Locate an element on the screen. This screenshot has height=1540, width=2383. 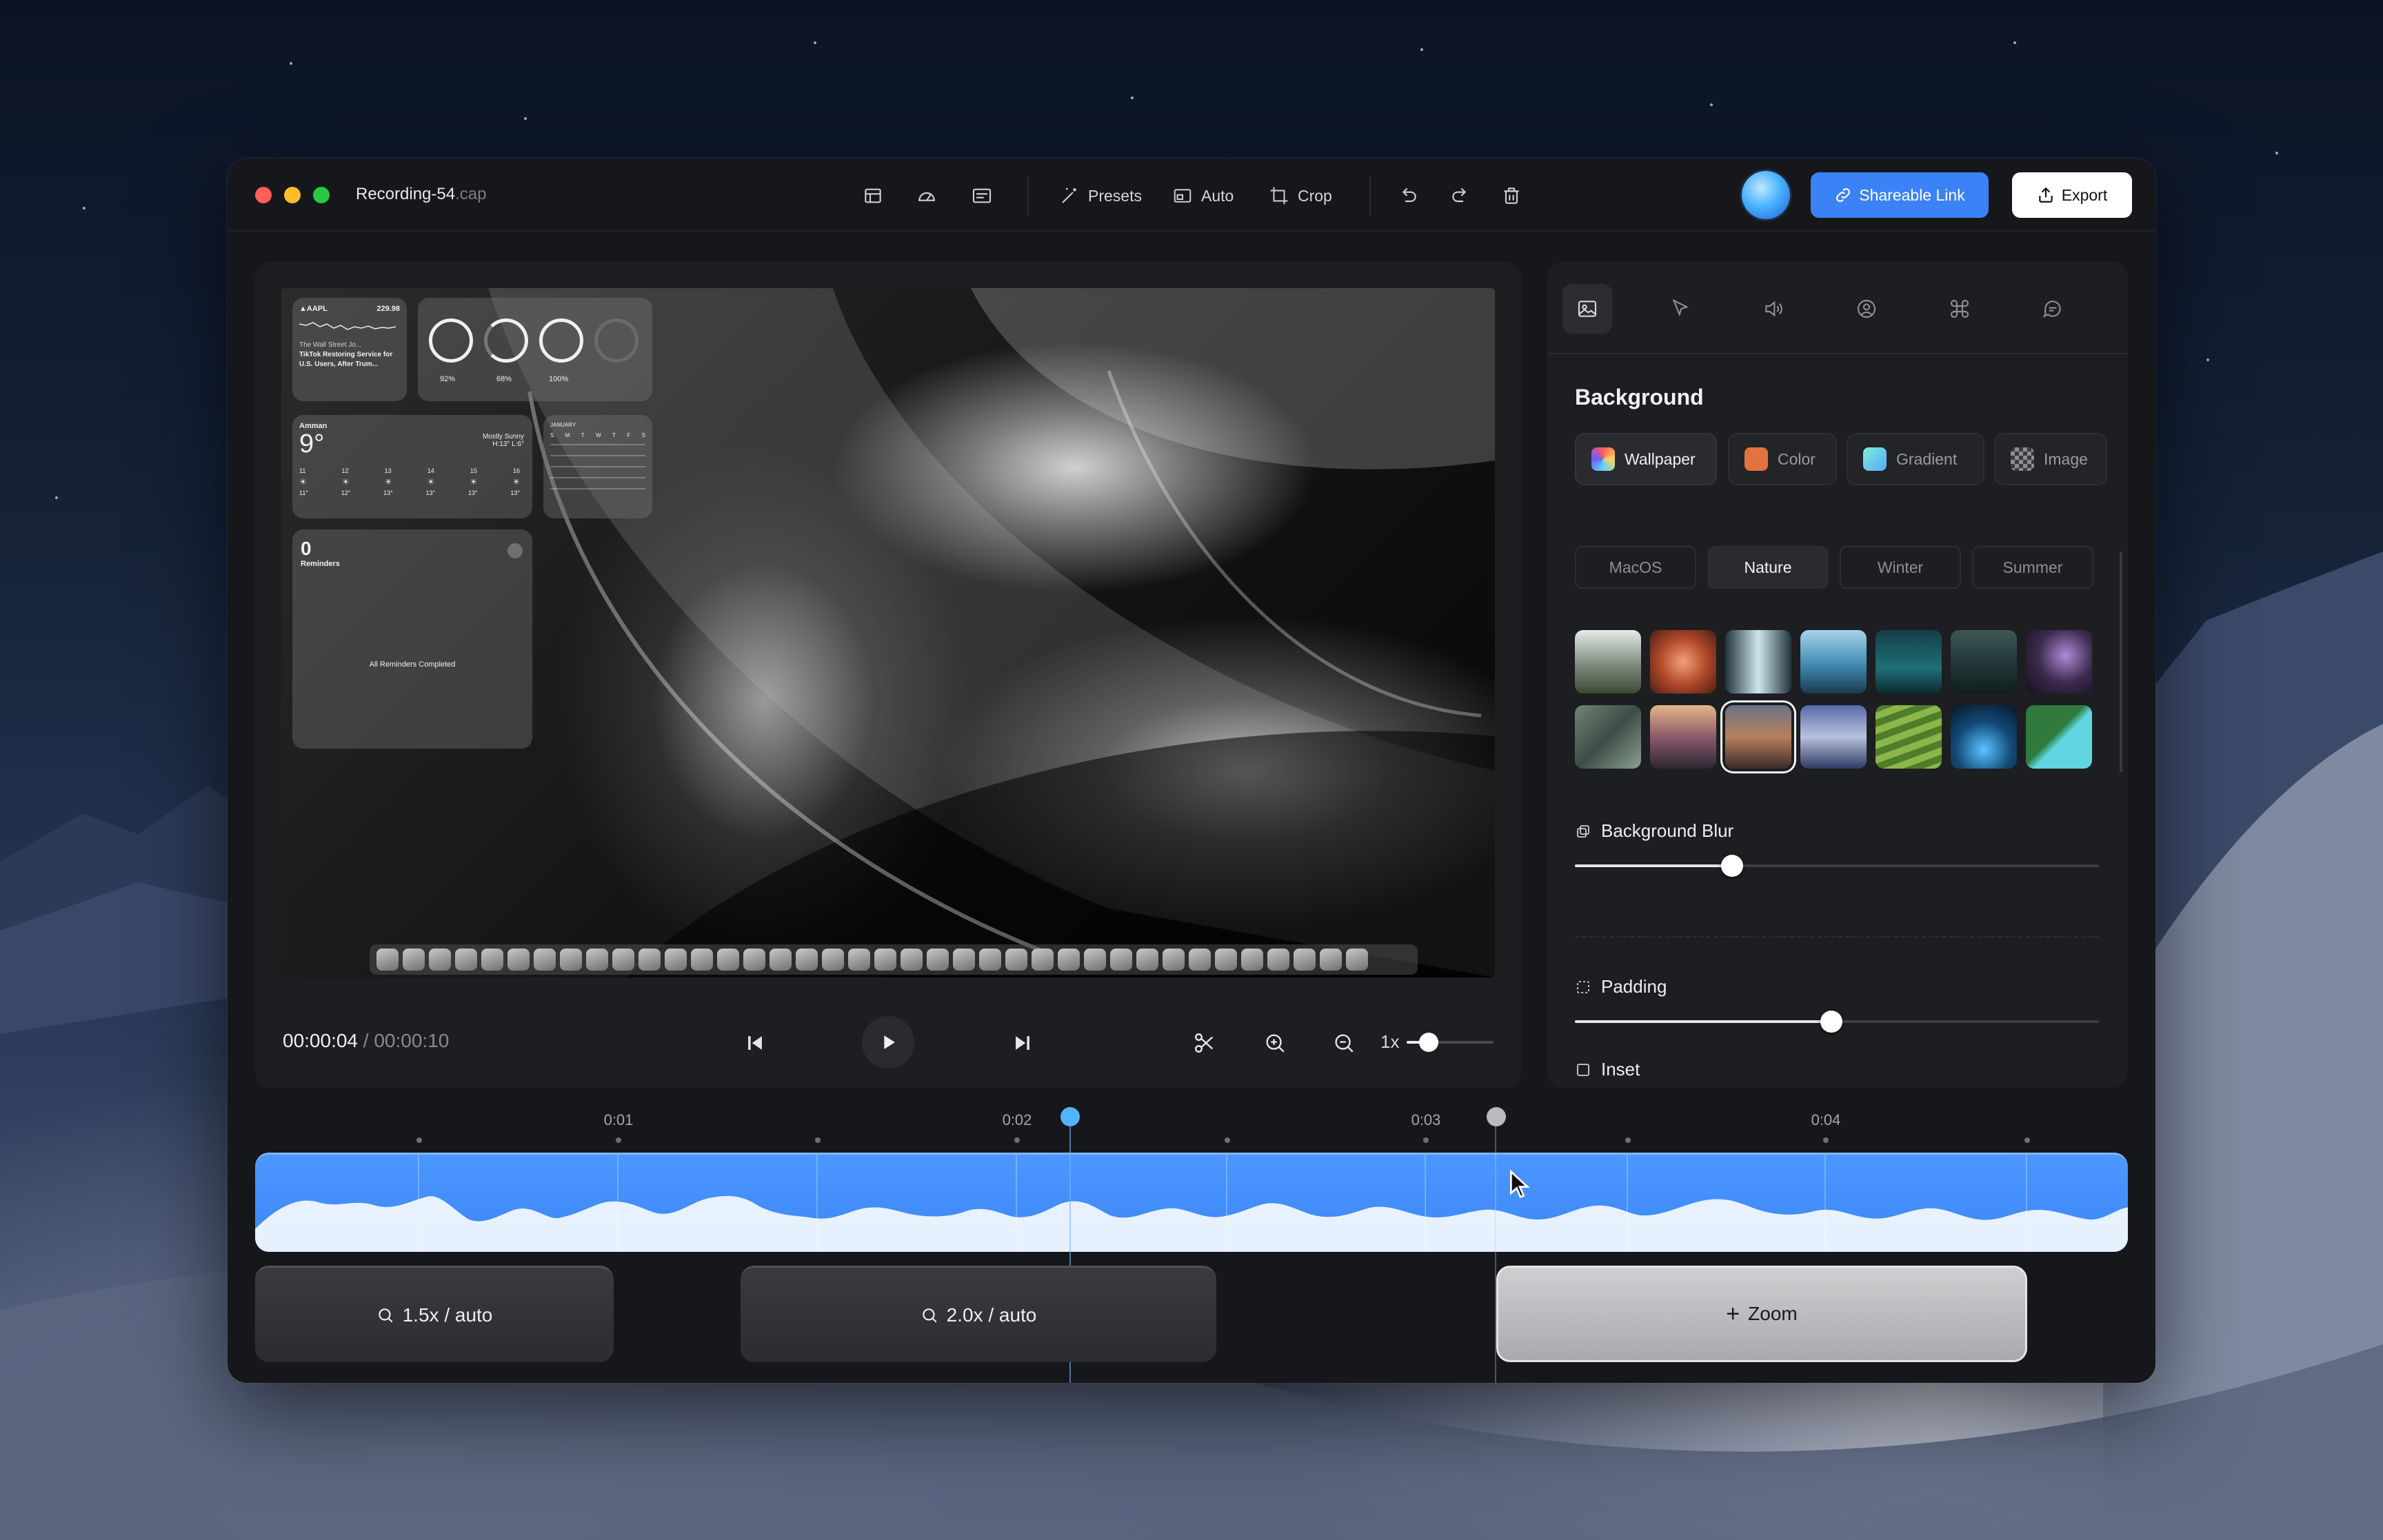
message-icon is located at coordinates (2052, 310).